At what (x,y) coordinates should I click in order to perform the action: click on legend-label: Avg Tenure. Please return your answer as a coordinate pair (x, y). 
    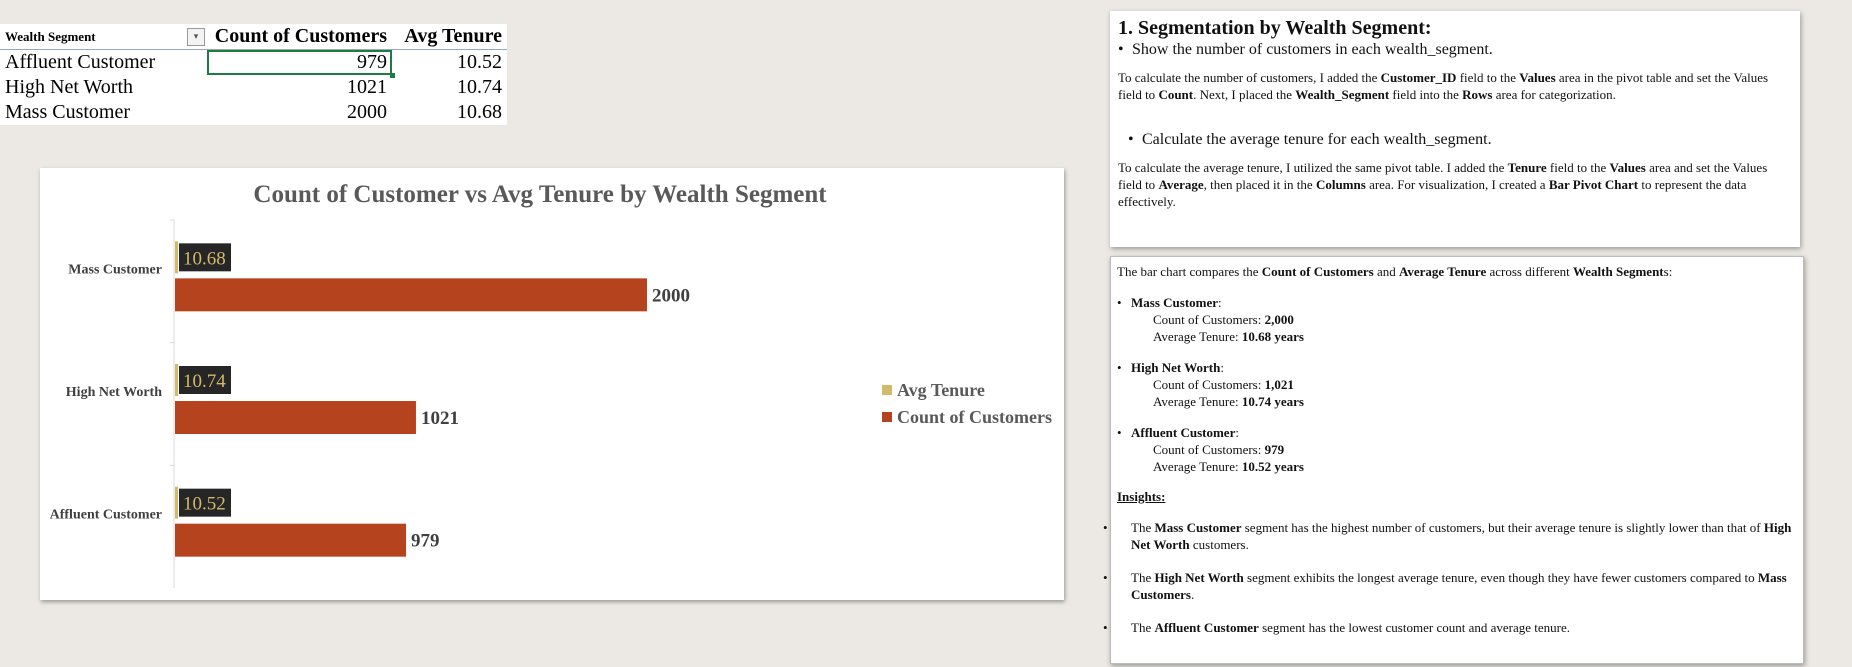
    Looking at the image, I should click on (941, 390).